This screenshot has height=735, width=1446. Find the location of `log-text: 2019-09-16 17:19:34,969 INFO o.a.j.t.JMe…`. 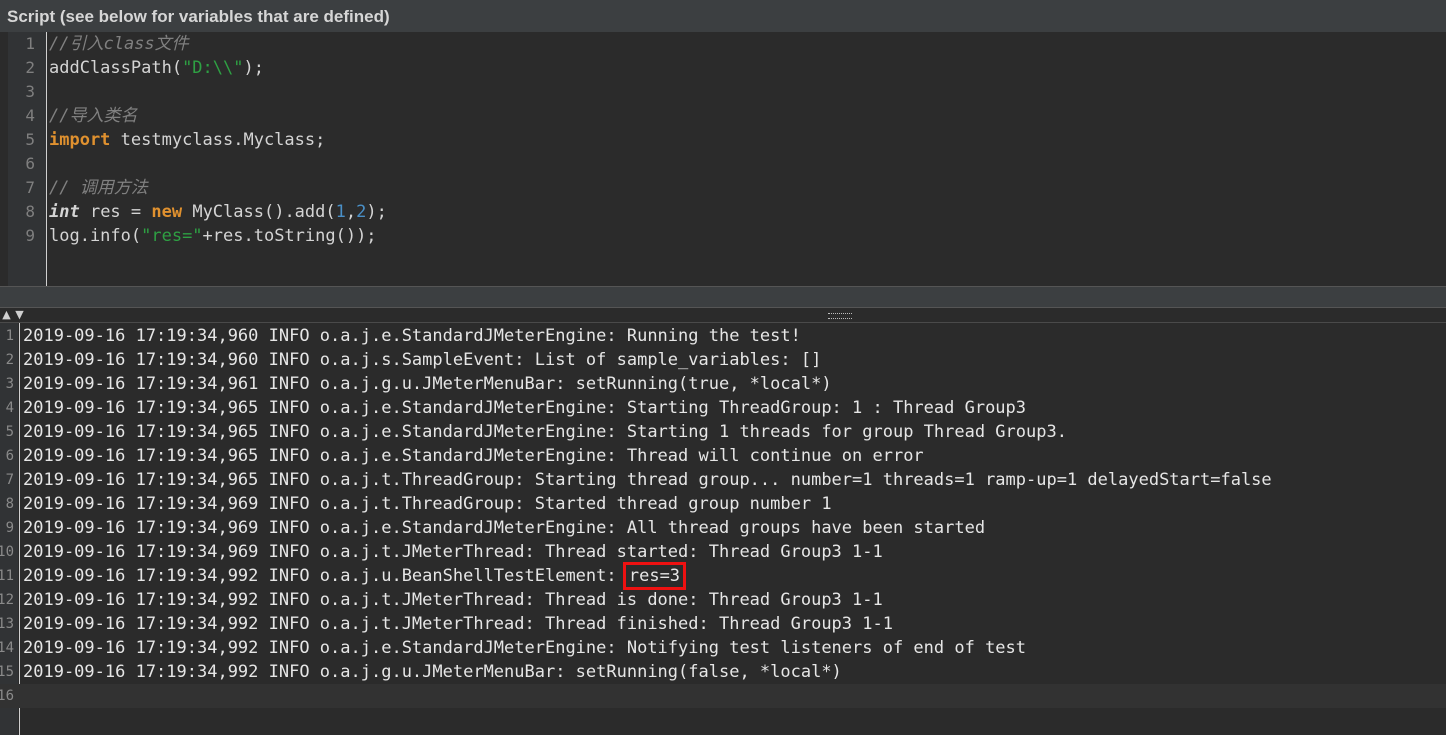

log-text: 2019-09-16 17:19:34,969 INFO o.a.j.t.JMe… is located at coordinates (453, 552).